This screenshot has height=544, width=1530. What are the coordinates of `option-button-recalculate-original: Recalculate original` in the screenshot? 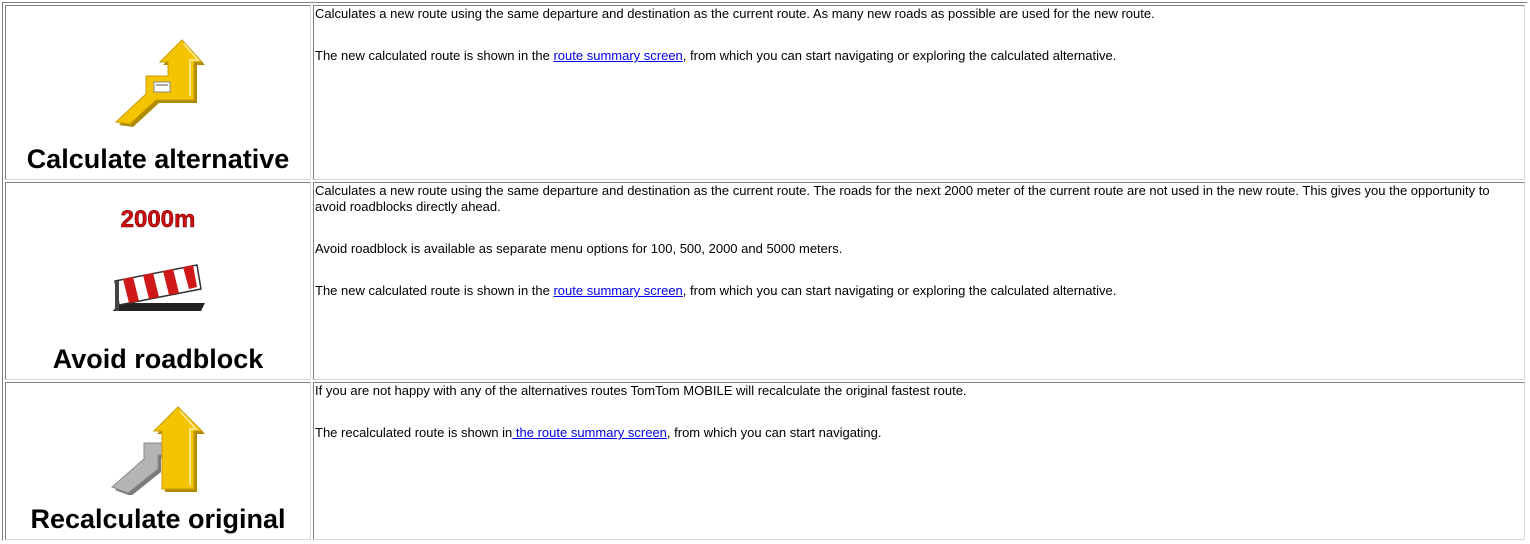 It's located at (158, 461).